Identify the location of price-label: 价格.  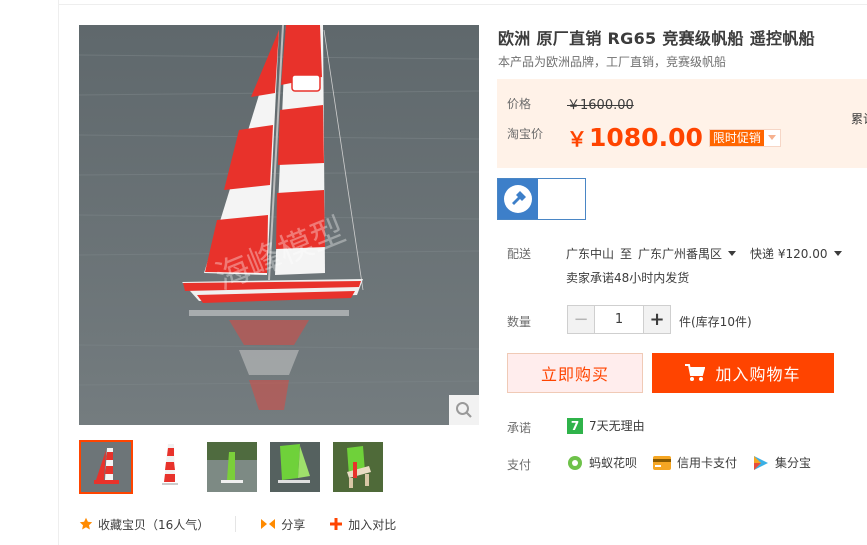
(519, 104).